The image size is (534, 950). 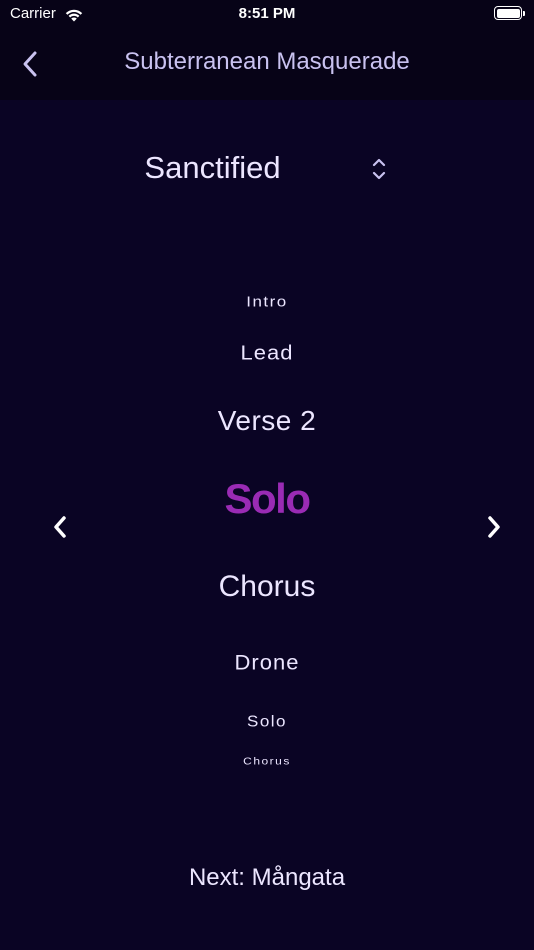 I want to click on preset-label: Sanctified, so click(x=212, y=167).